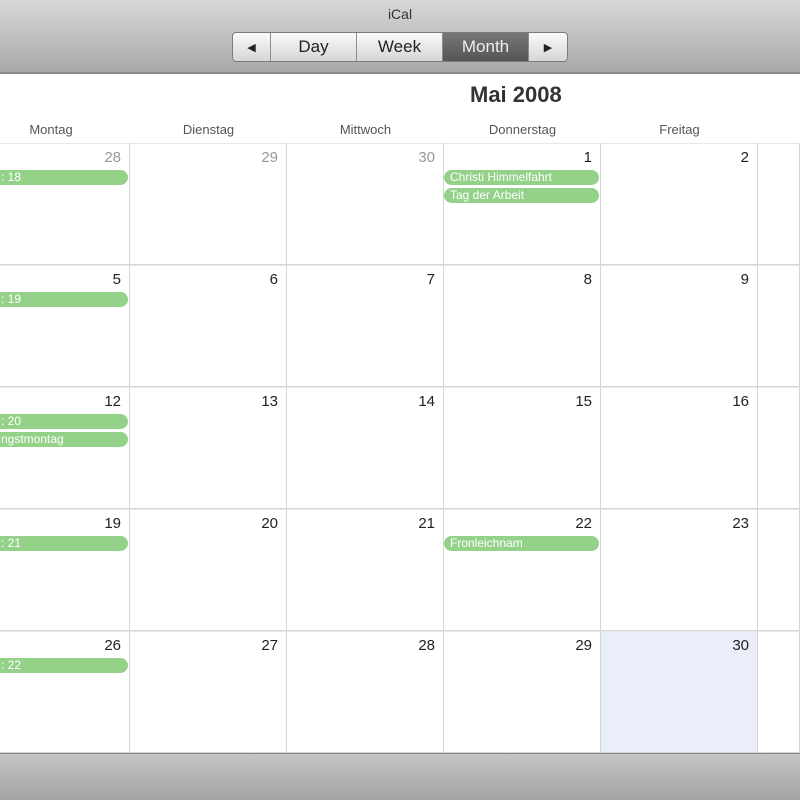 The image size is (800, 800). I want to click on day-cell: 8, so click(522, 326).